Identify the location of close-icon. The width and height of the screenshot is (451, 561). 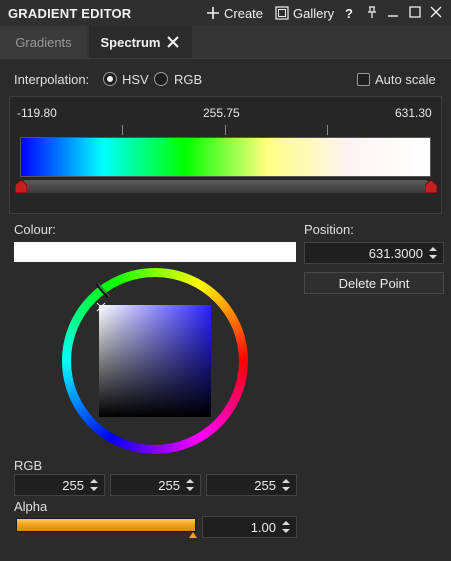
(436, 13).